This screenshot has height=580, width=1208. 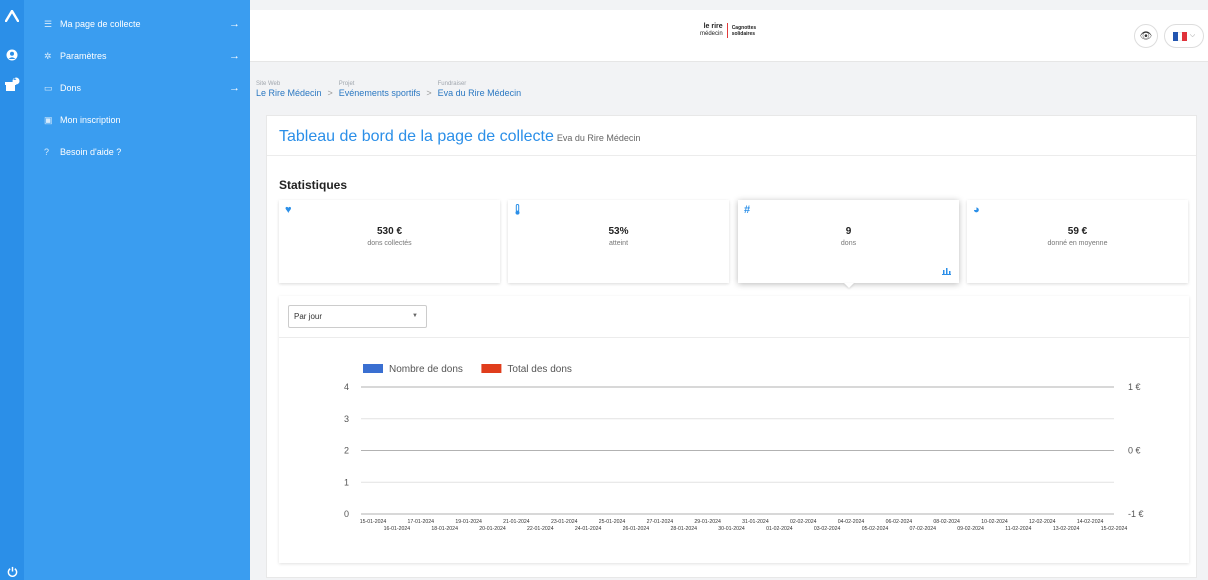 I want to click on breadcrumb-caption: Projet, so click(x=346, y=84).